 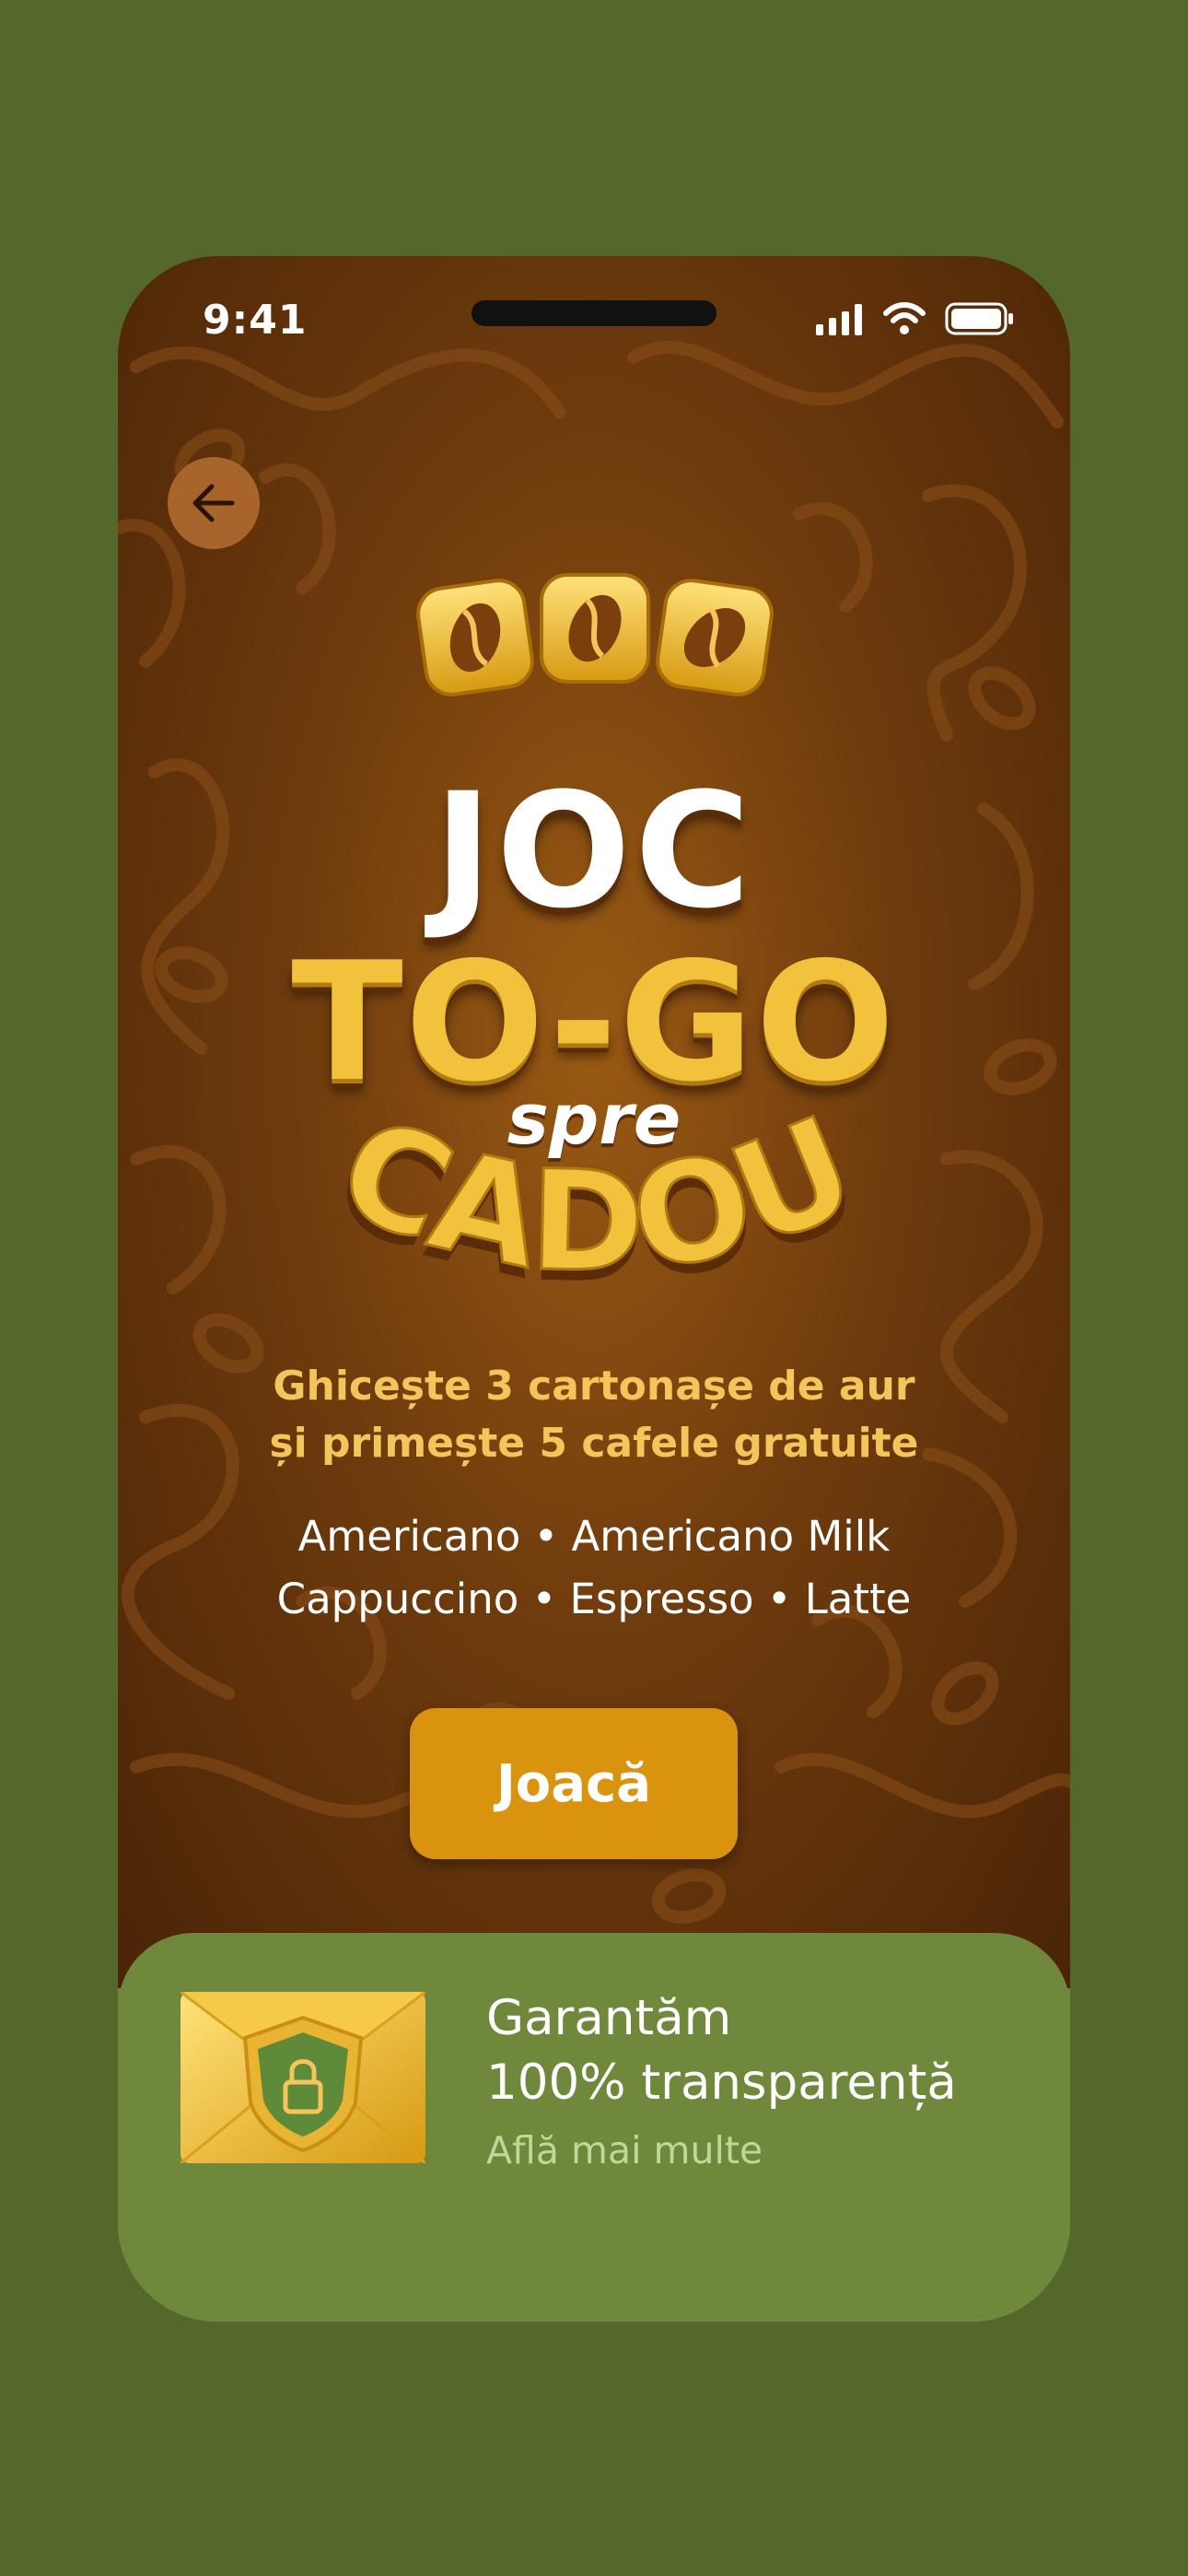 What do you see at coordinates (609, 2018) in the screenshot?
I see `card-title-line-1: Garantăm` at bounding box center [609, 2018].